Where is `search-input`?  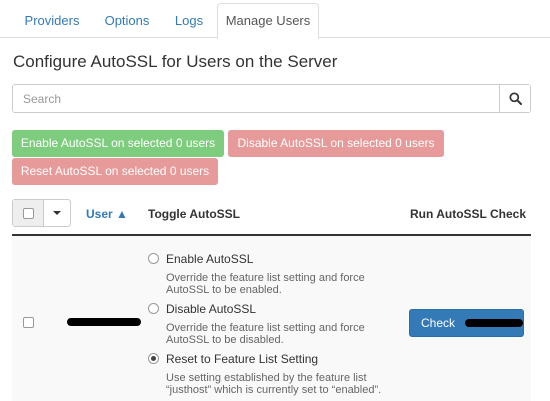 search-input is located at coordinates (256, 98).